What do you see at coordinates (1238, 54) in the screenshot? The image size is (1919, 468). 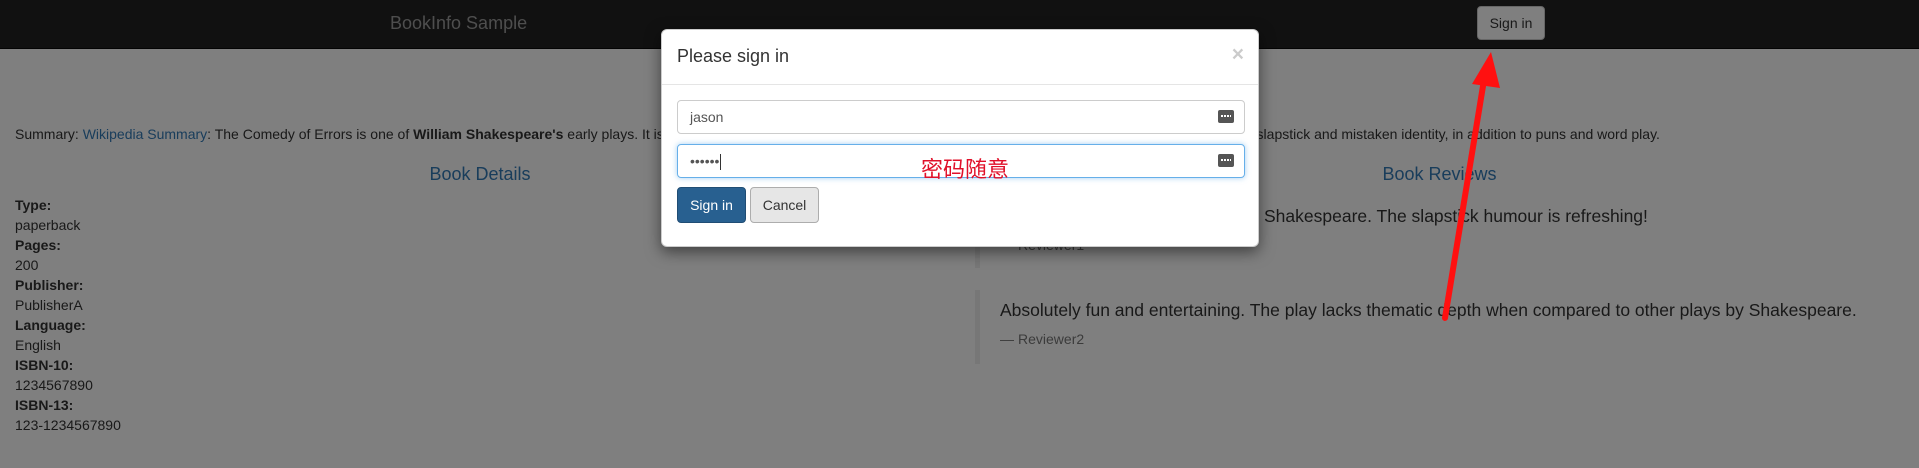 I see `close-icon: ×` at bounding box center [1238, 54].